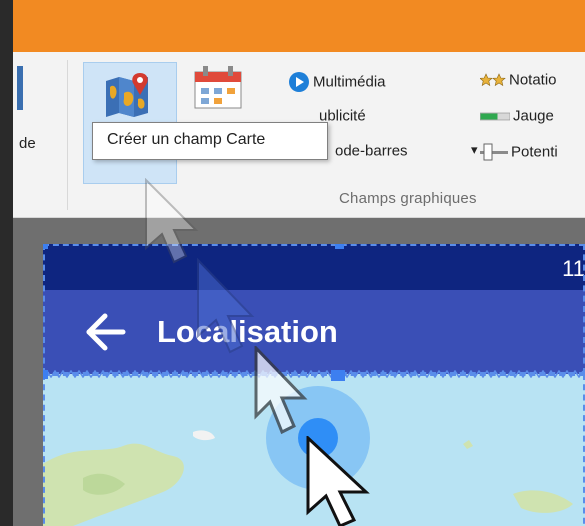 Image resolution: width=585 pixels, height=526 pixels. What do you see at coordinates (218, 88) in the screenshot?
I see `calendar-icon` at bounding box center [218, 88].